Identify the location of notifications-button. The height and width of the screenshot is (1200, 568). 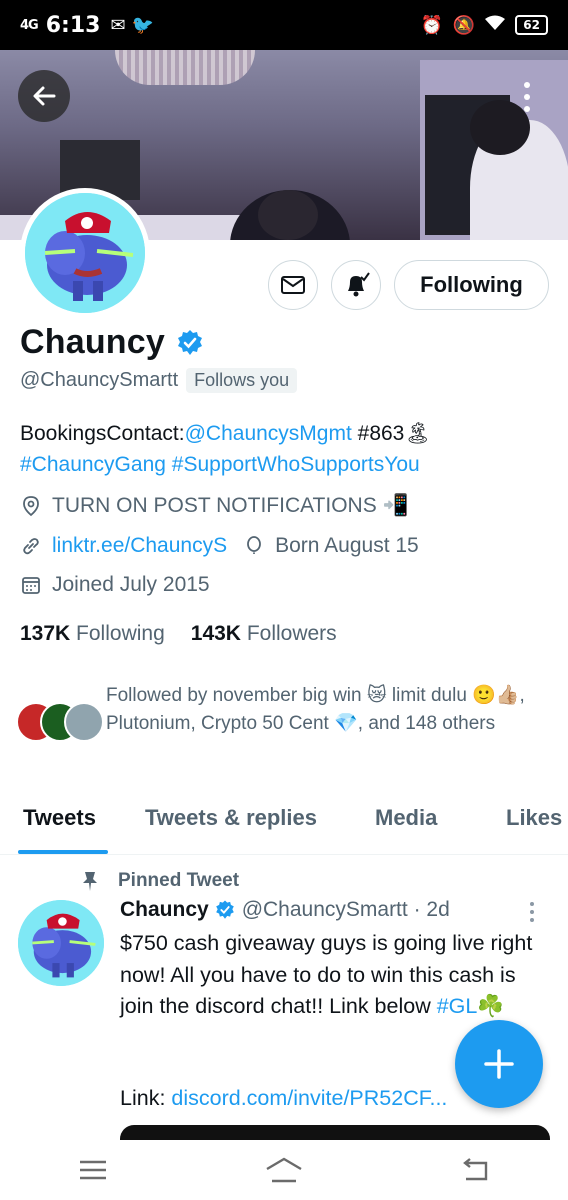
(356, 285).